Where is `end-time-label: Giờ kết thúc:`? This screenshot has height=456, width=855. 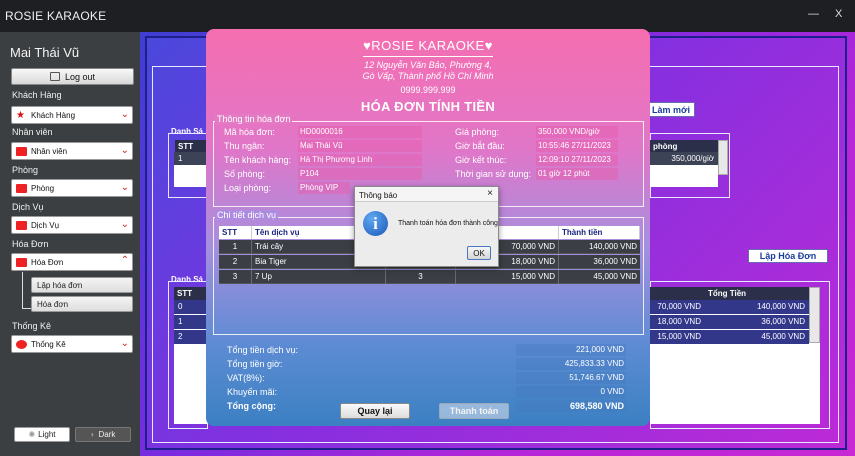 end-time-label: Giờ kết thúc: is located at coordinates (481, 160).